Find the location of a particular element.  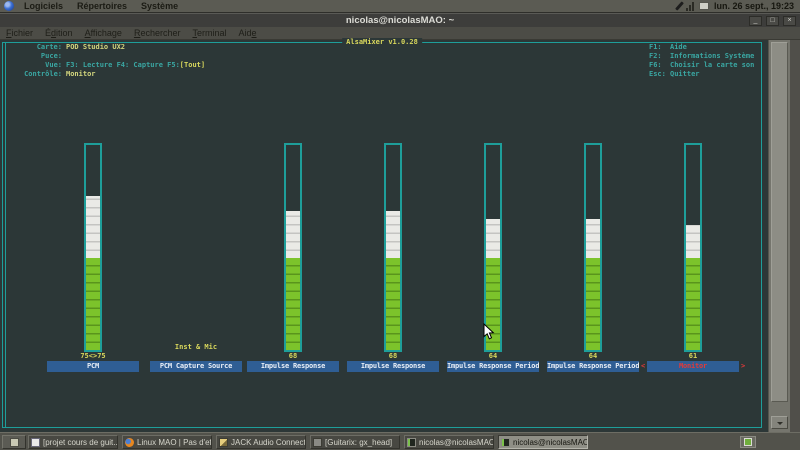

mixer-label-impulse-response-3: Impulse Response is located at coordinates (393, 366).